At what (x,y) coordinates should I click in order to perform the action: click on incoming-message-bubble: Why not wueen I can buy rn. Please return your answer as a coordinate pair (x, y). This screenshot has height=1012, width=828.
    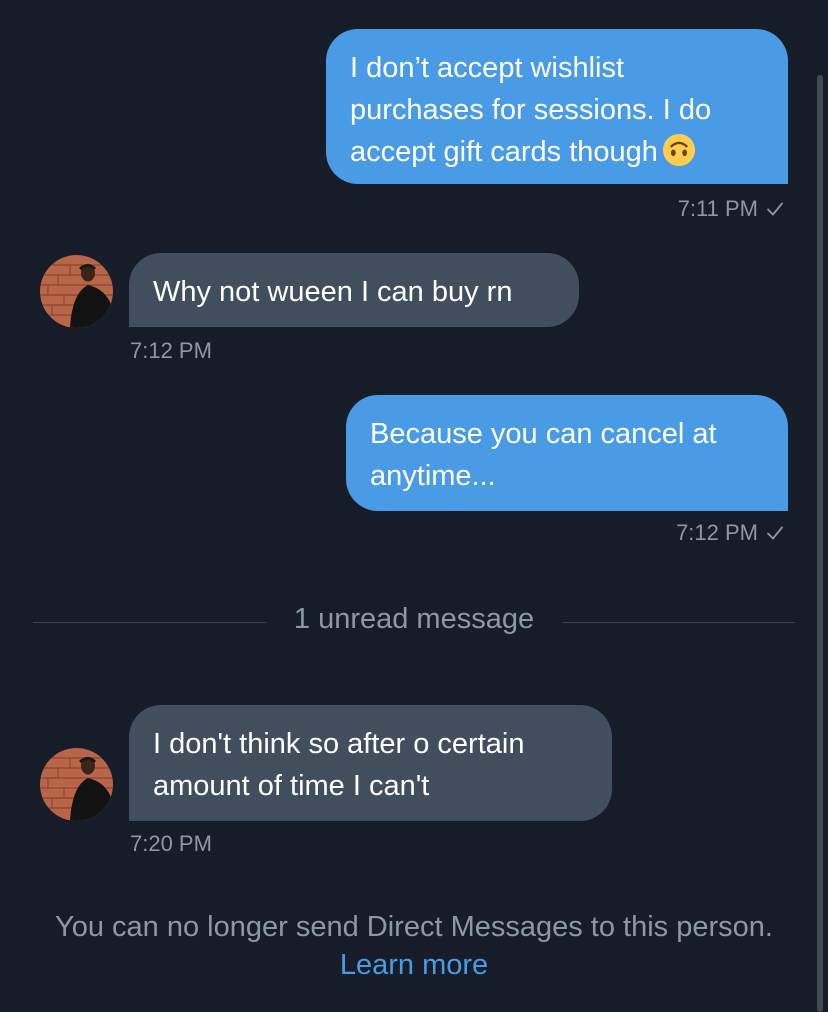
    Looking at the image, I should click on (354, 290).